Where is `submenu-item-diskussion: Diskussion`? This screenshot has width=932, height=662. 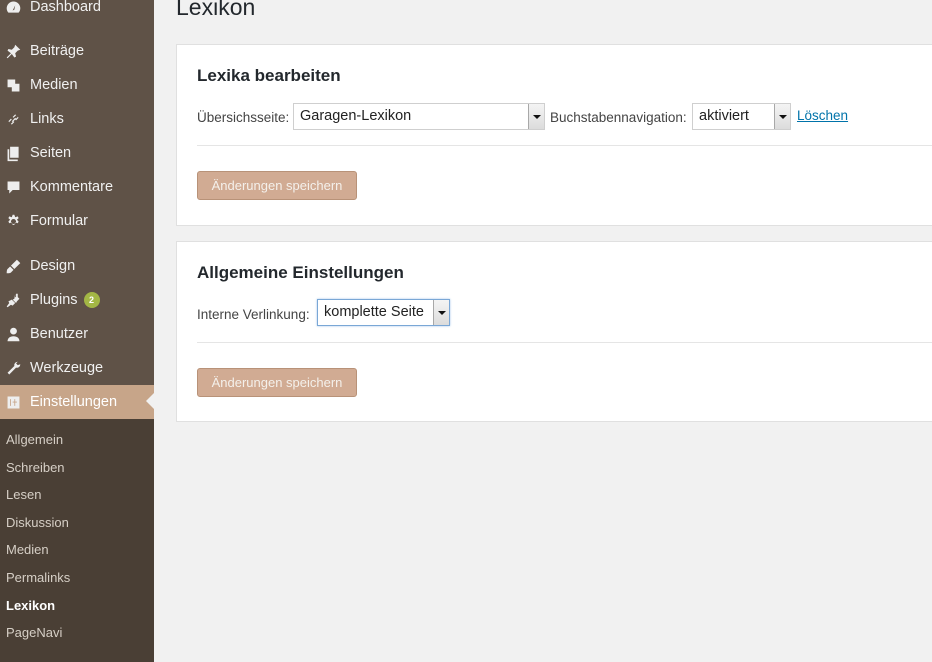 submenu-item-diskussion: Diskussion is located at coordinates (37, 522).